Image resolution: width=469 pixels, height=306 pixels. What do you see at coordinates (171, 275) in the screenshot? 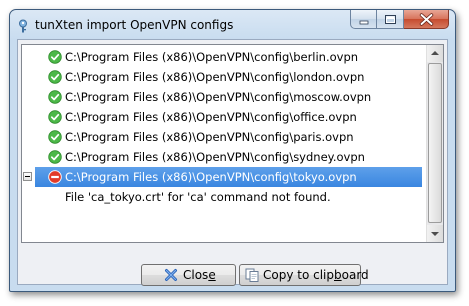
I see `close-x-icon` at bounding box center [171, 275].